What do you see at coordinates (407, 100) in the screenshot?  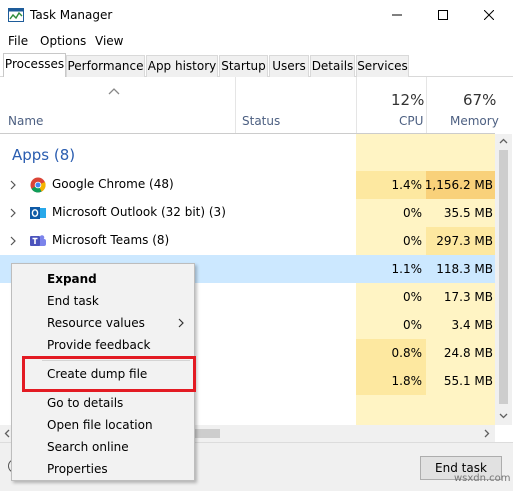 I see `cpu-total: 12%` at bounding box center [407, 100].